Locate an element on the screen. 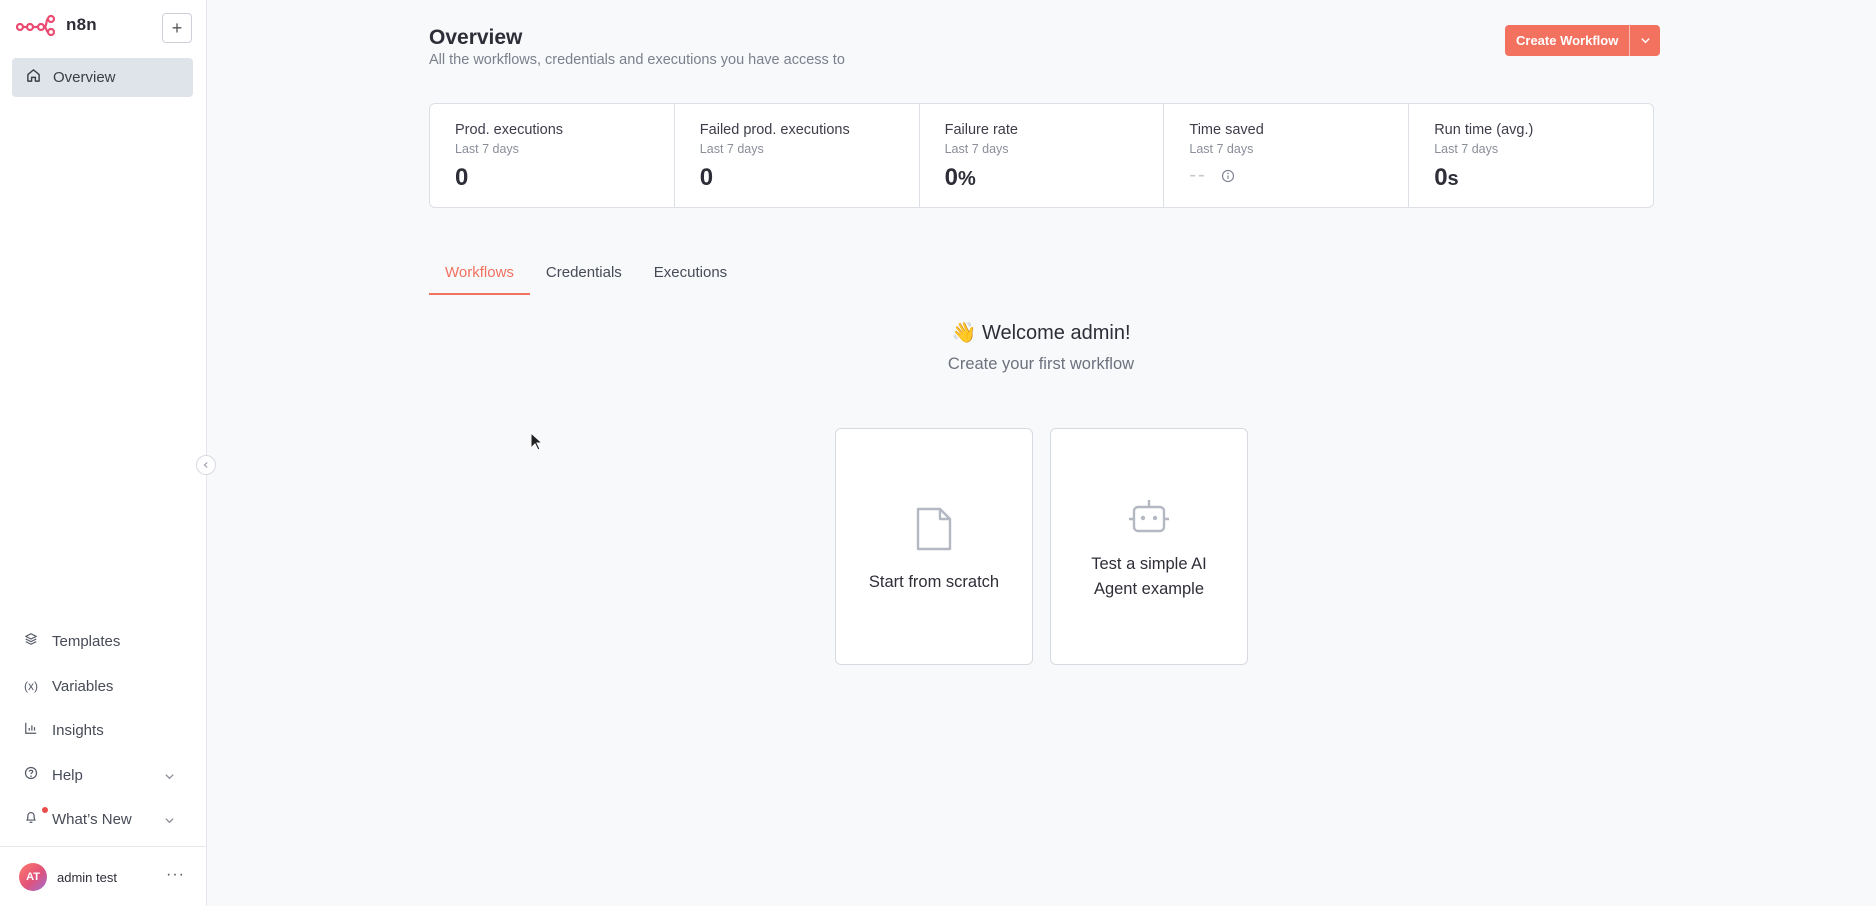 This screenshot has height=906, width=1876. robot-icon is located at coordinates (1149, 518).